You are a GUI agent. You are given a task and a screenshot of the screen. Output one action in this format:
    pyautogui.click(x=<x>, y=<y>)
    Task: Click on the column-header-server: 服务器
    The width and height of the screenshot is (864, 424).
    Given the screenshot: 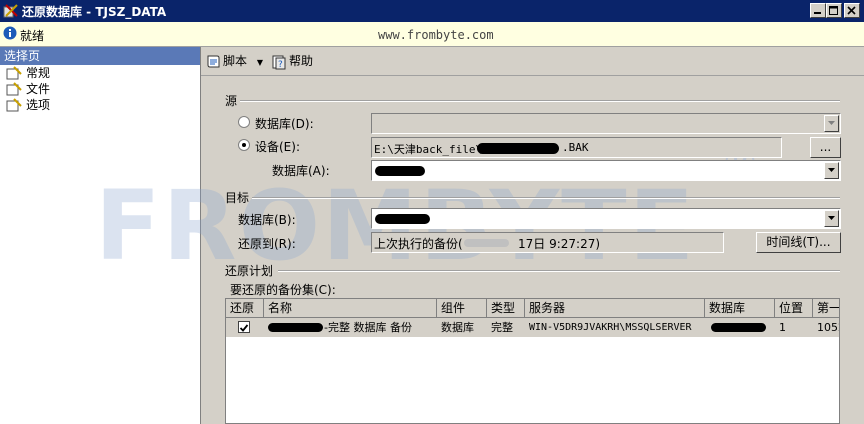 What is the action you would take?
    pyautogui.click(x=615, y=308)
    